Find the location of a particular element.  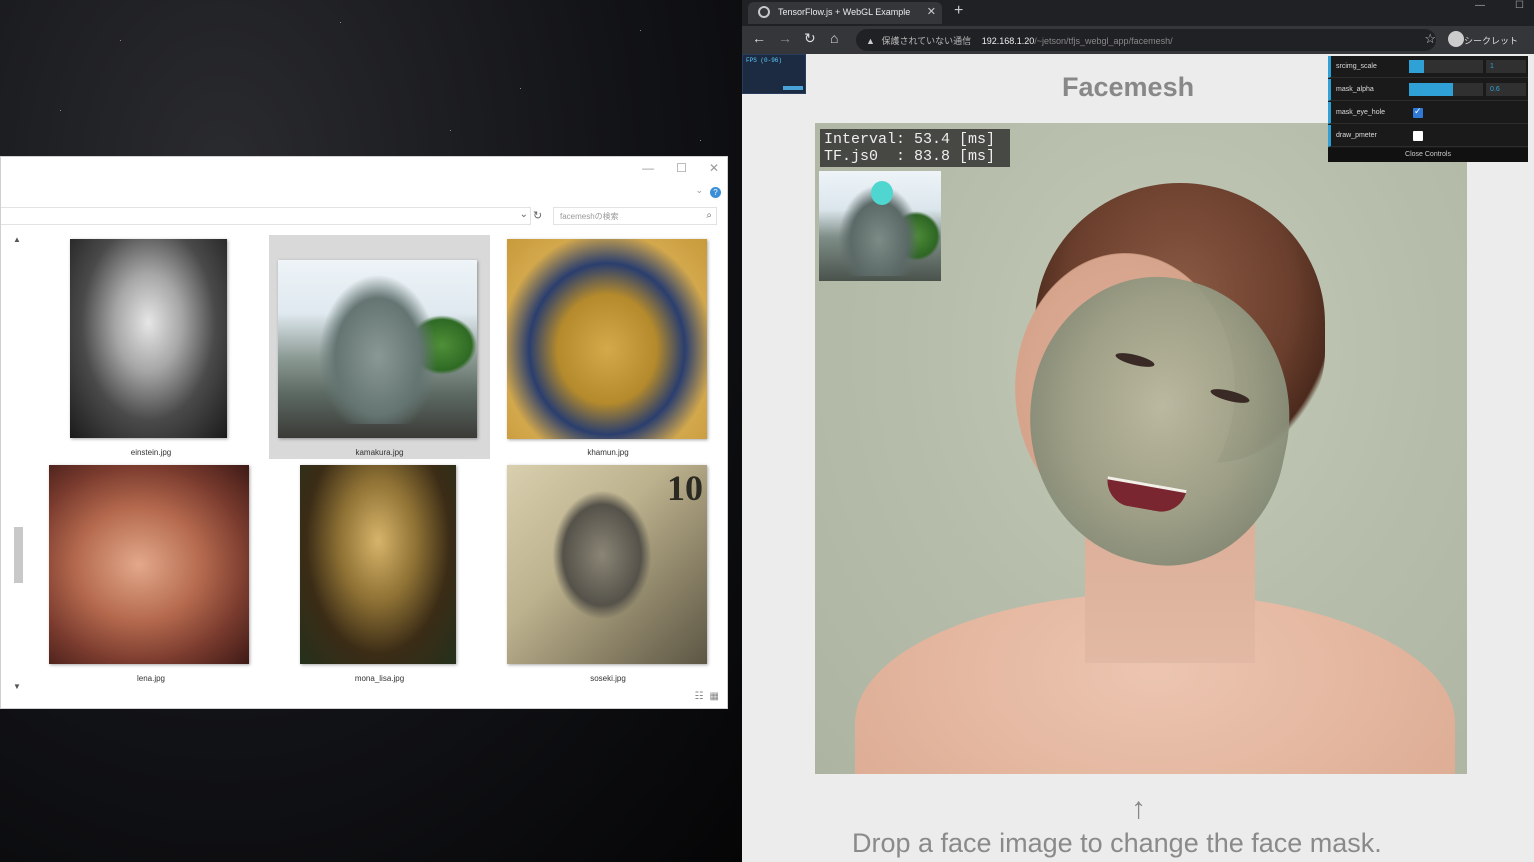

file-name: lena.jpg is located at coordinates (151, 678).